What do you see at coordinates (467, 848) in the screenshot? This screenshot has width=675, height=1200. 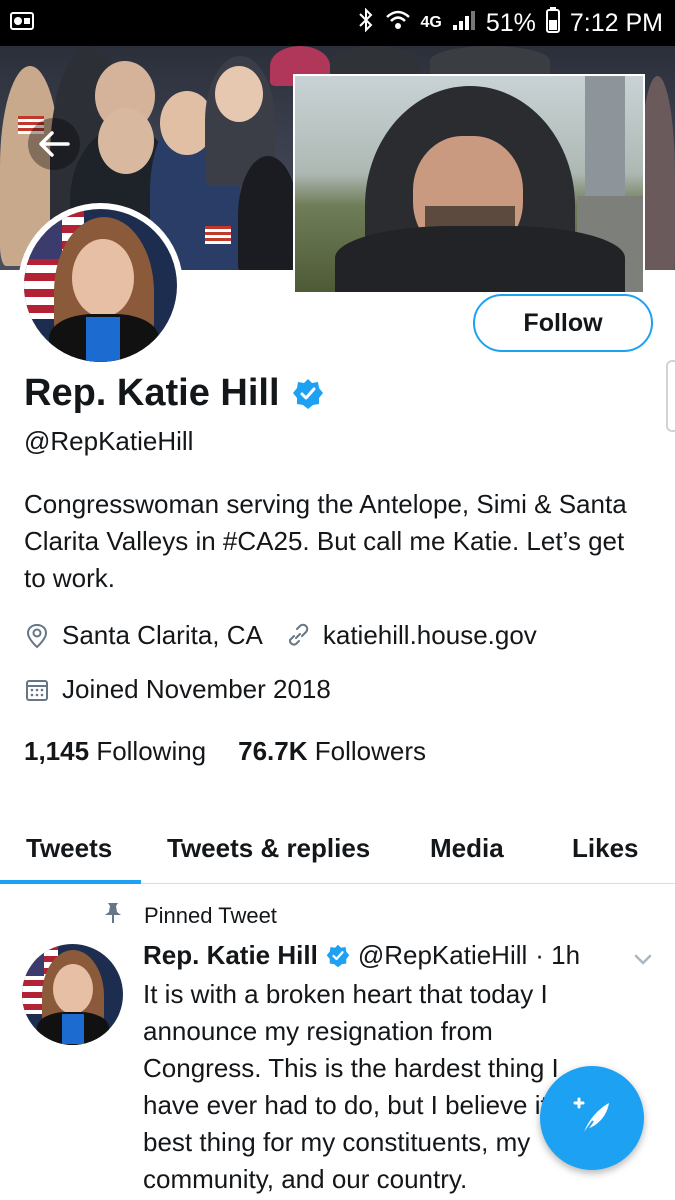 I see `tab-media: Media` at bounding box center [467, 848].